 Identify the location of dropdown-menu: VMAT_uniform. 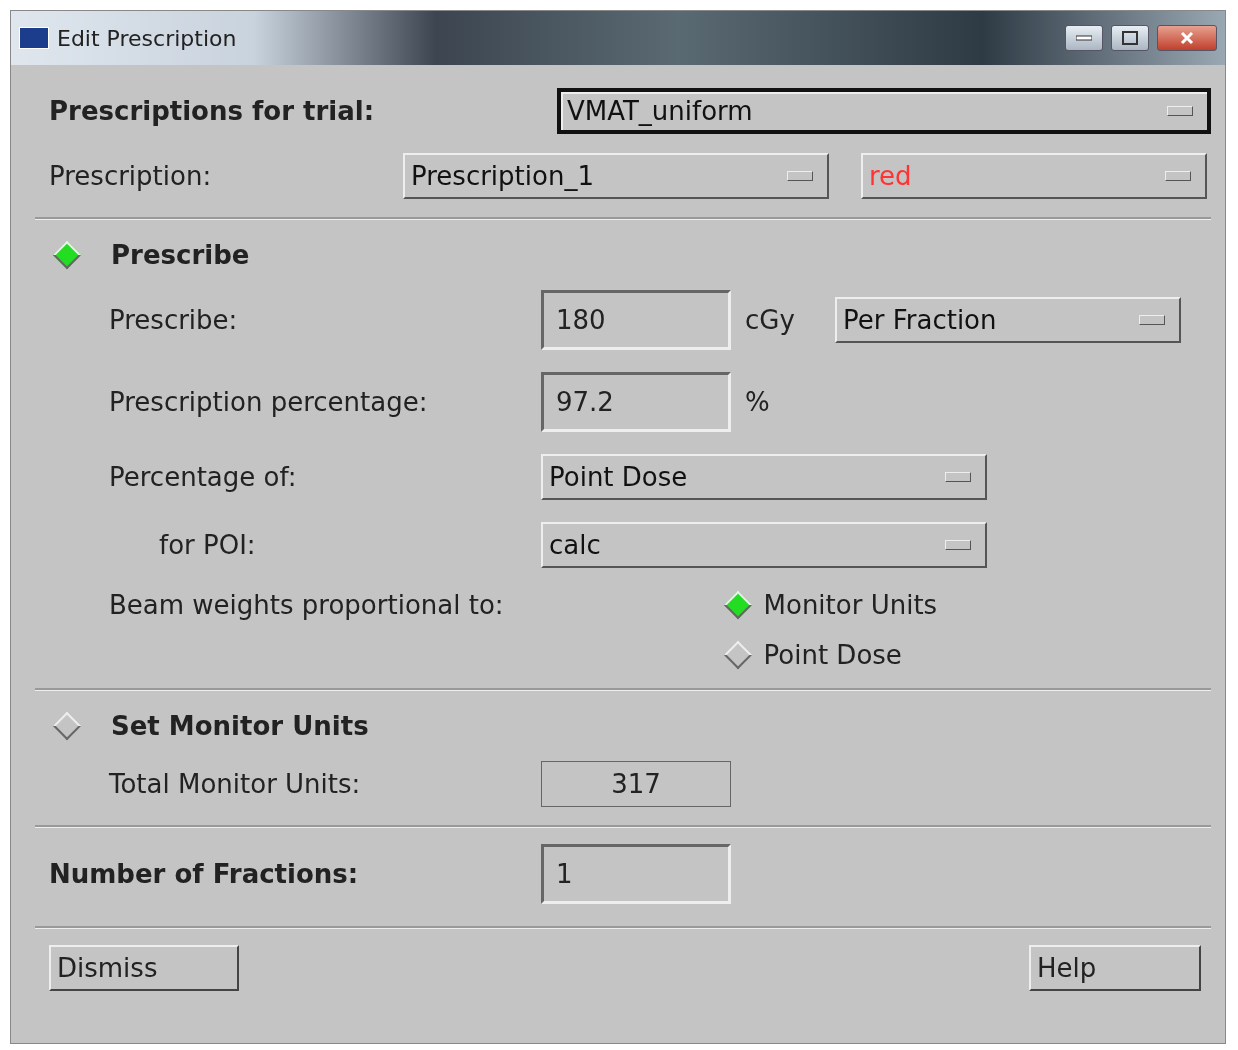
(884, 111).